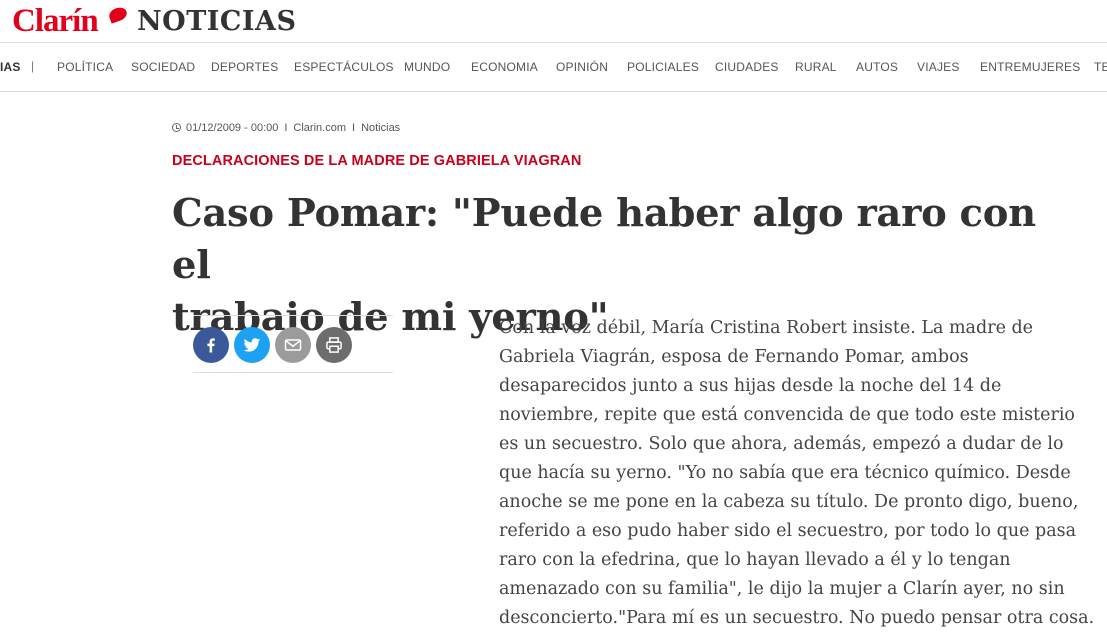  I want to click on article-meta: 01/12/2009 - 00:00 I Clarin.com I Noticias, so click(286, 128).